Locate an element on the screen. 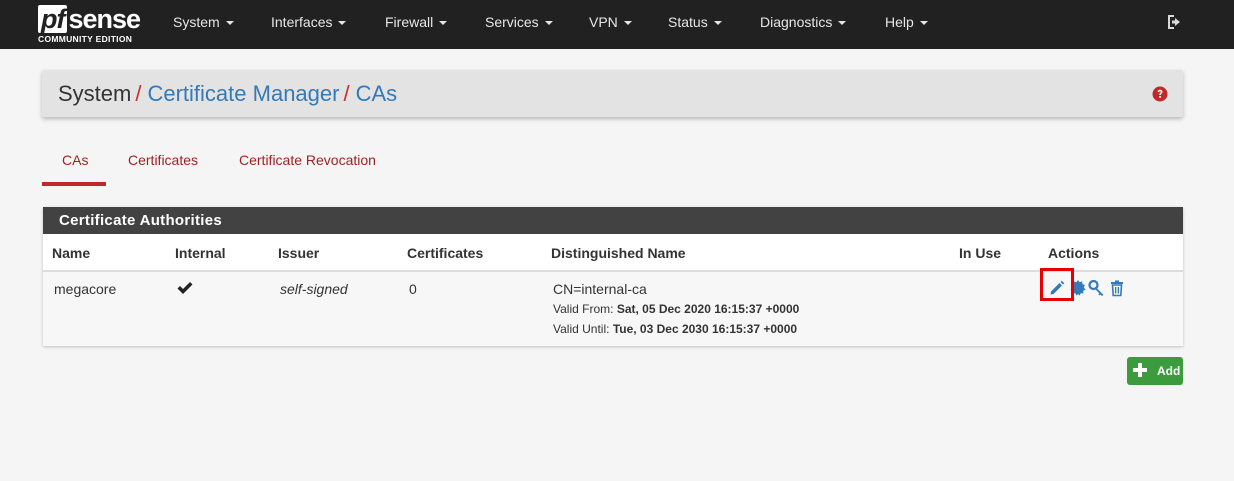  tab-certificates: Certificates is located at coordinates (163, 160).